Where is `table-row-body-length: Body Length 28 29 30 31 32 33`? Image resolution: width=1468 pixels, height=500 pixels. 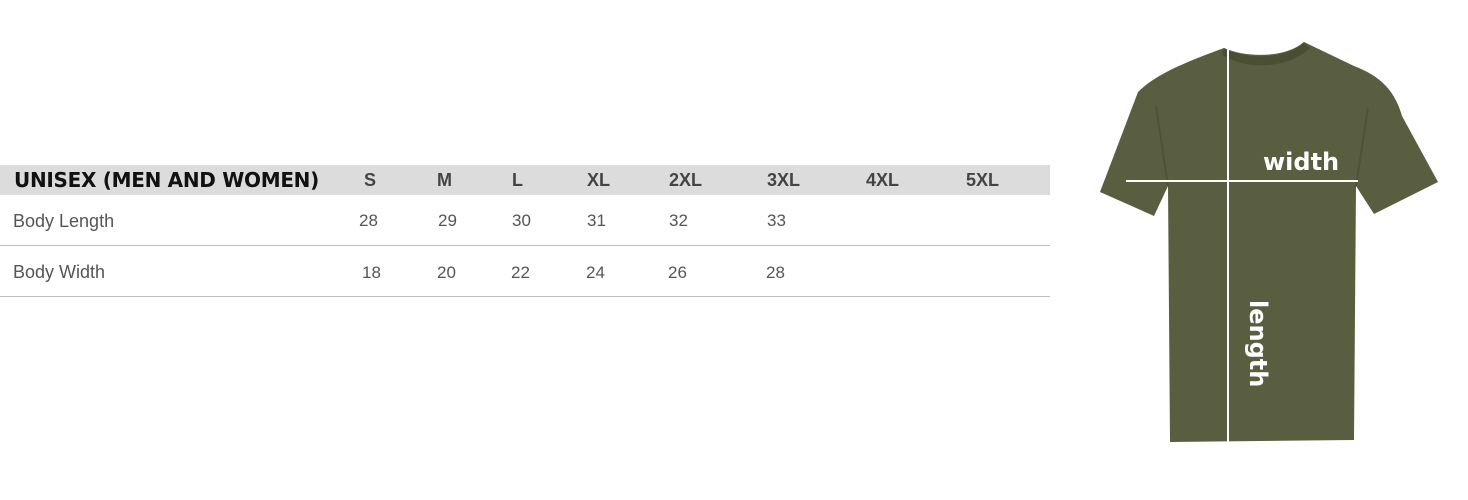
table-row-body-length: Body Length 28 29 30 31 32 33 is located at coordinates (525, 220).